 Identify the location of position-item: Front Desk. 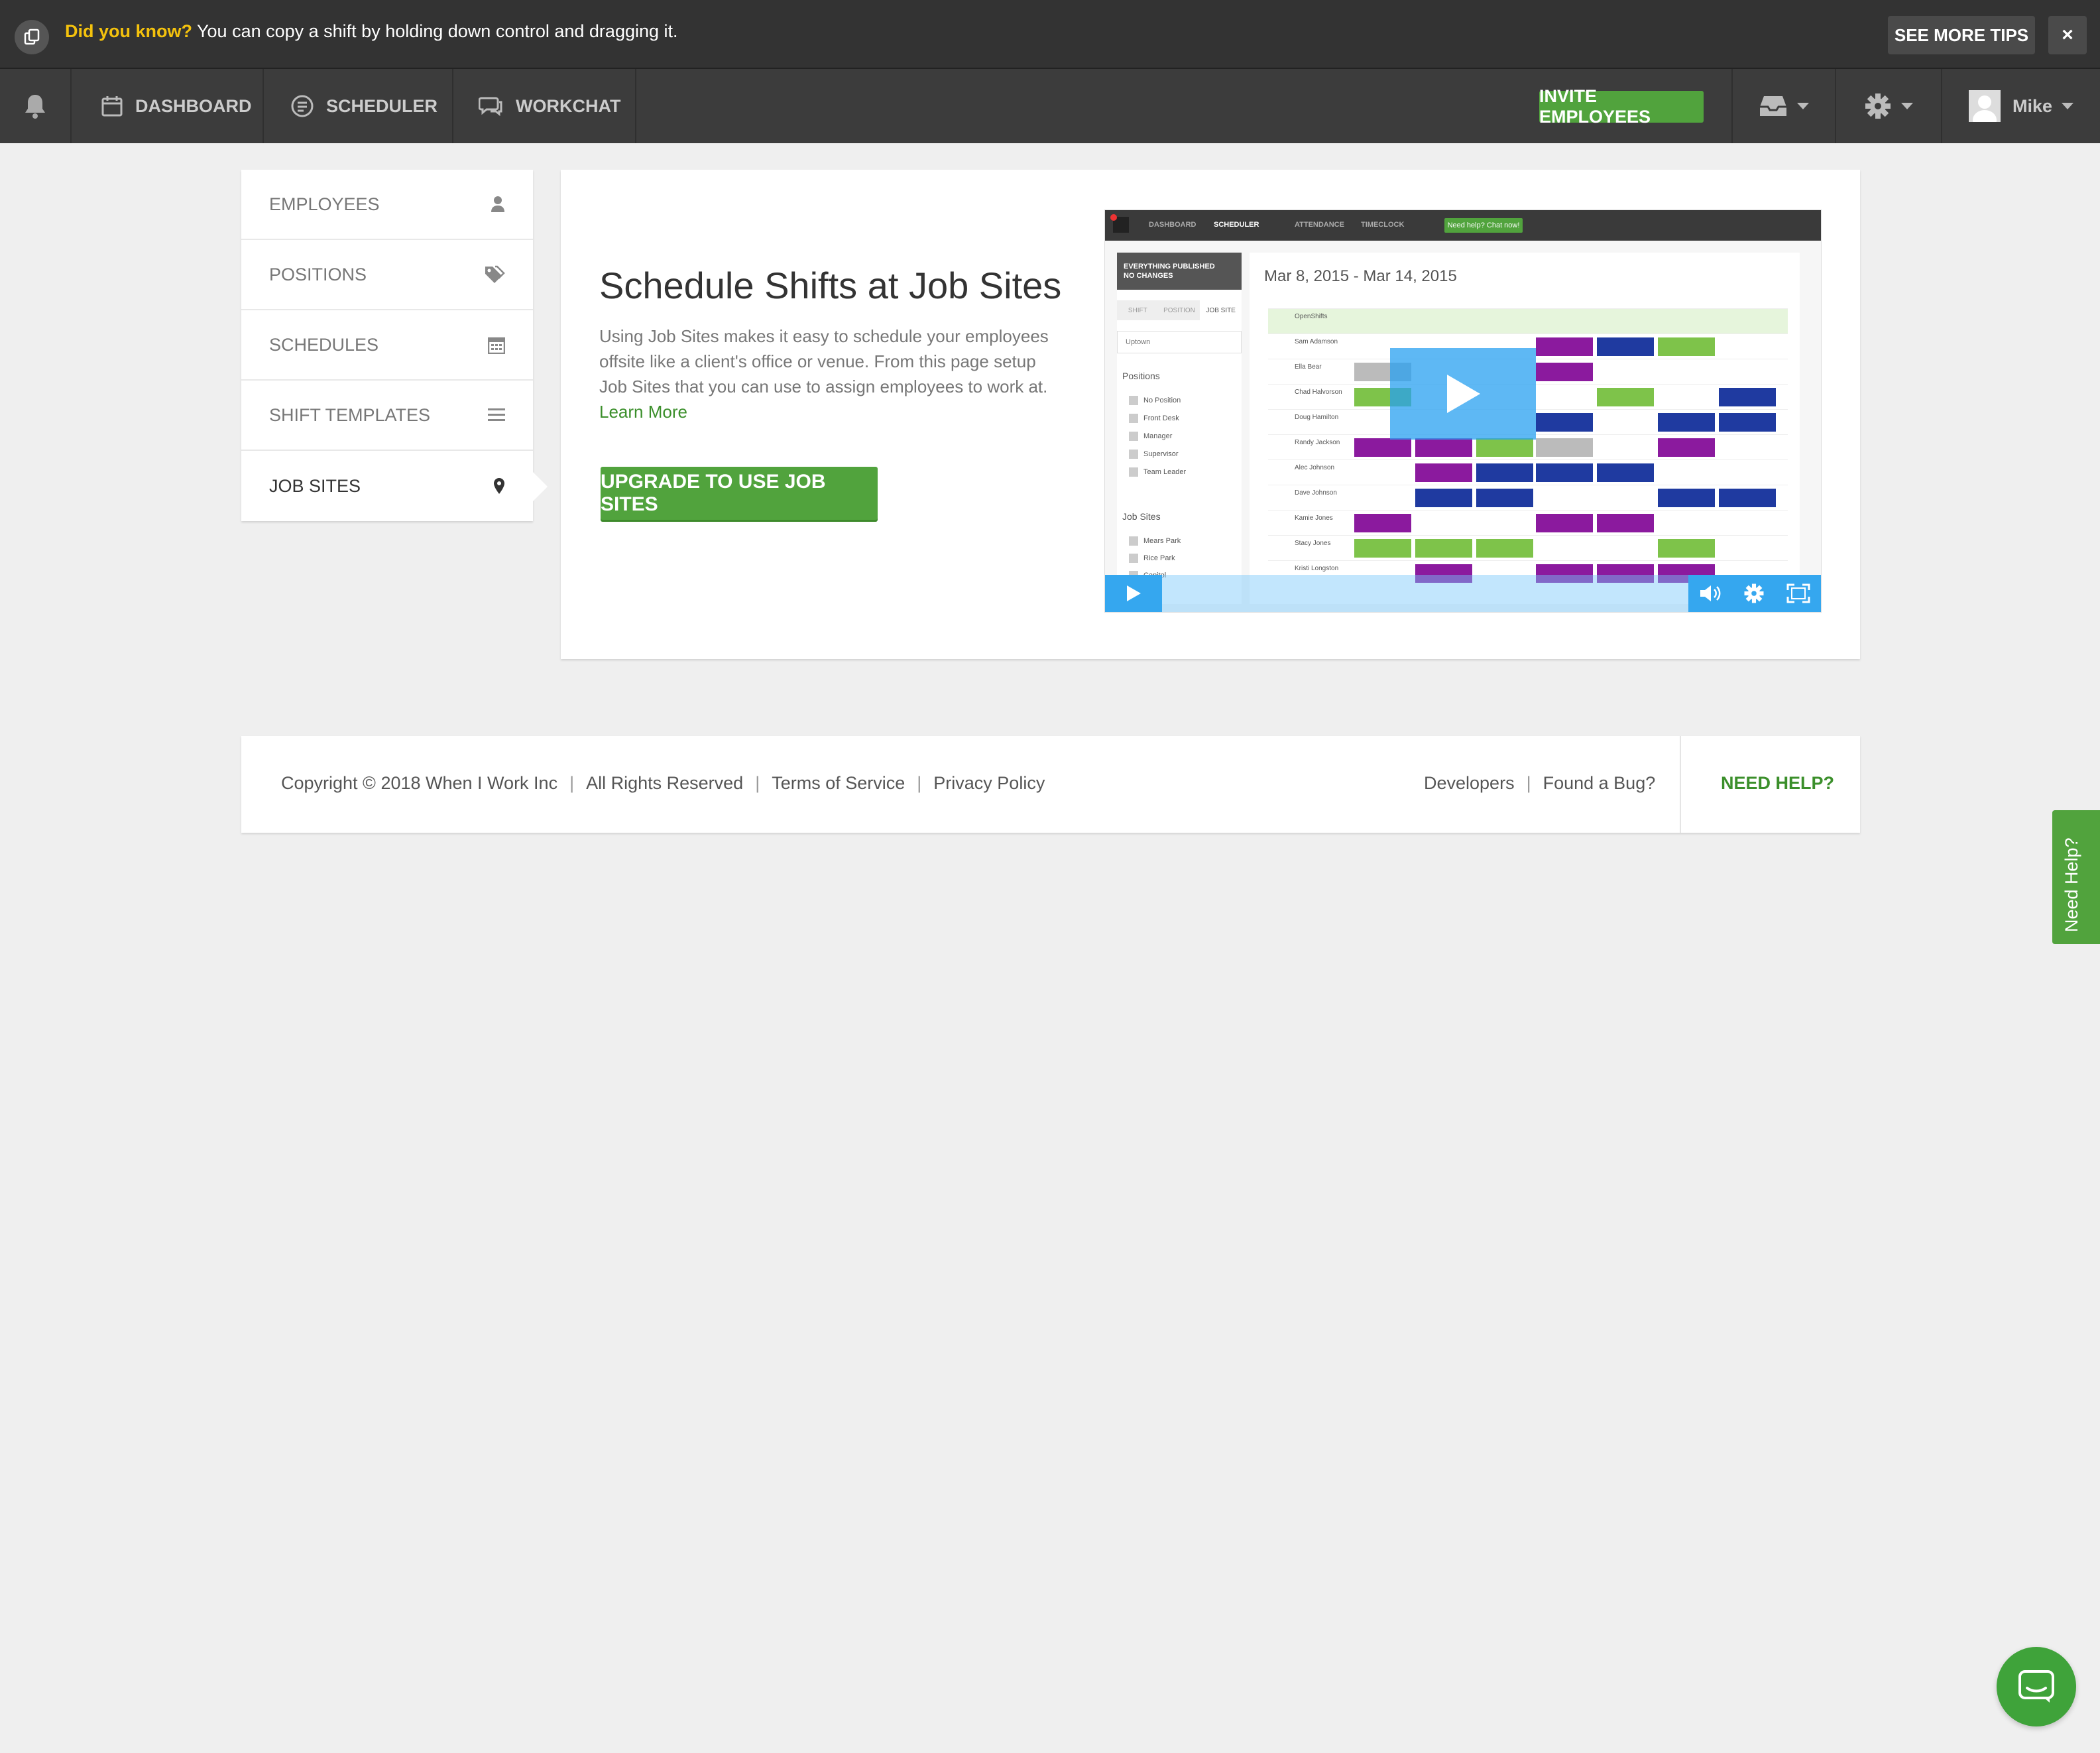
(1154, 419).